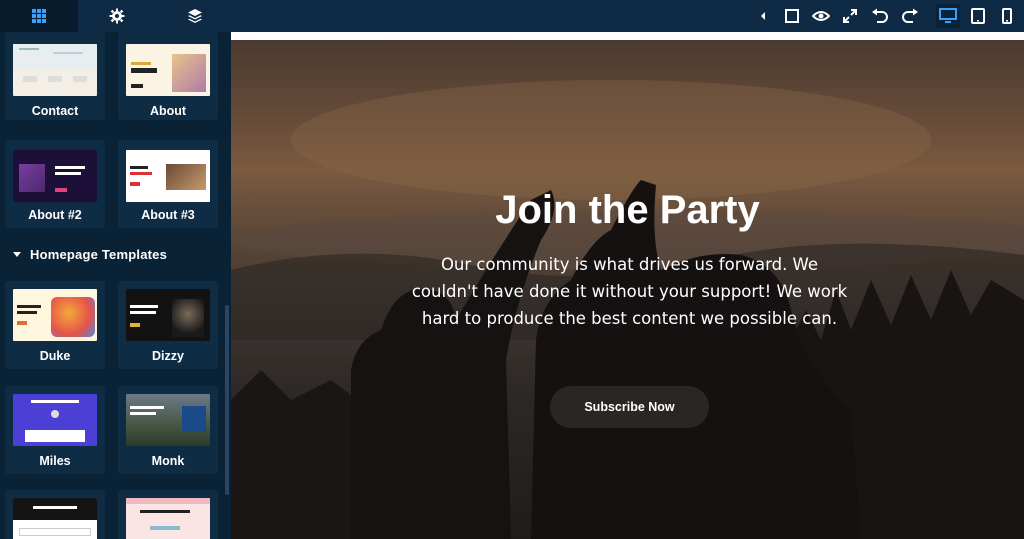 Image resolution: width=1024 pixels, height=539 pixels. Describe the element at coordinates (512, 16) in the screenshot. I see `top-toolbar` at that location.